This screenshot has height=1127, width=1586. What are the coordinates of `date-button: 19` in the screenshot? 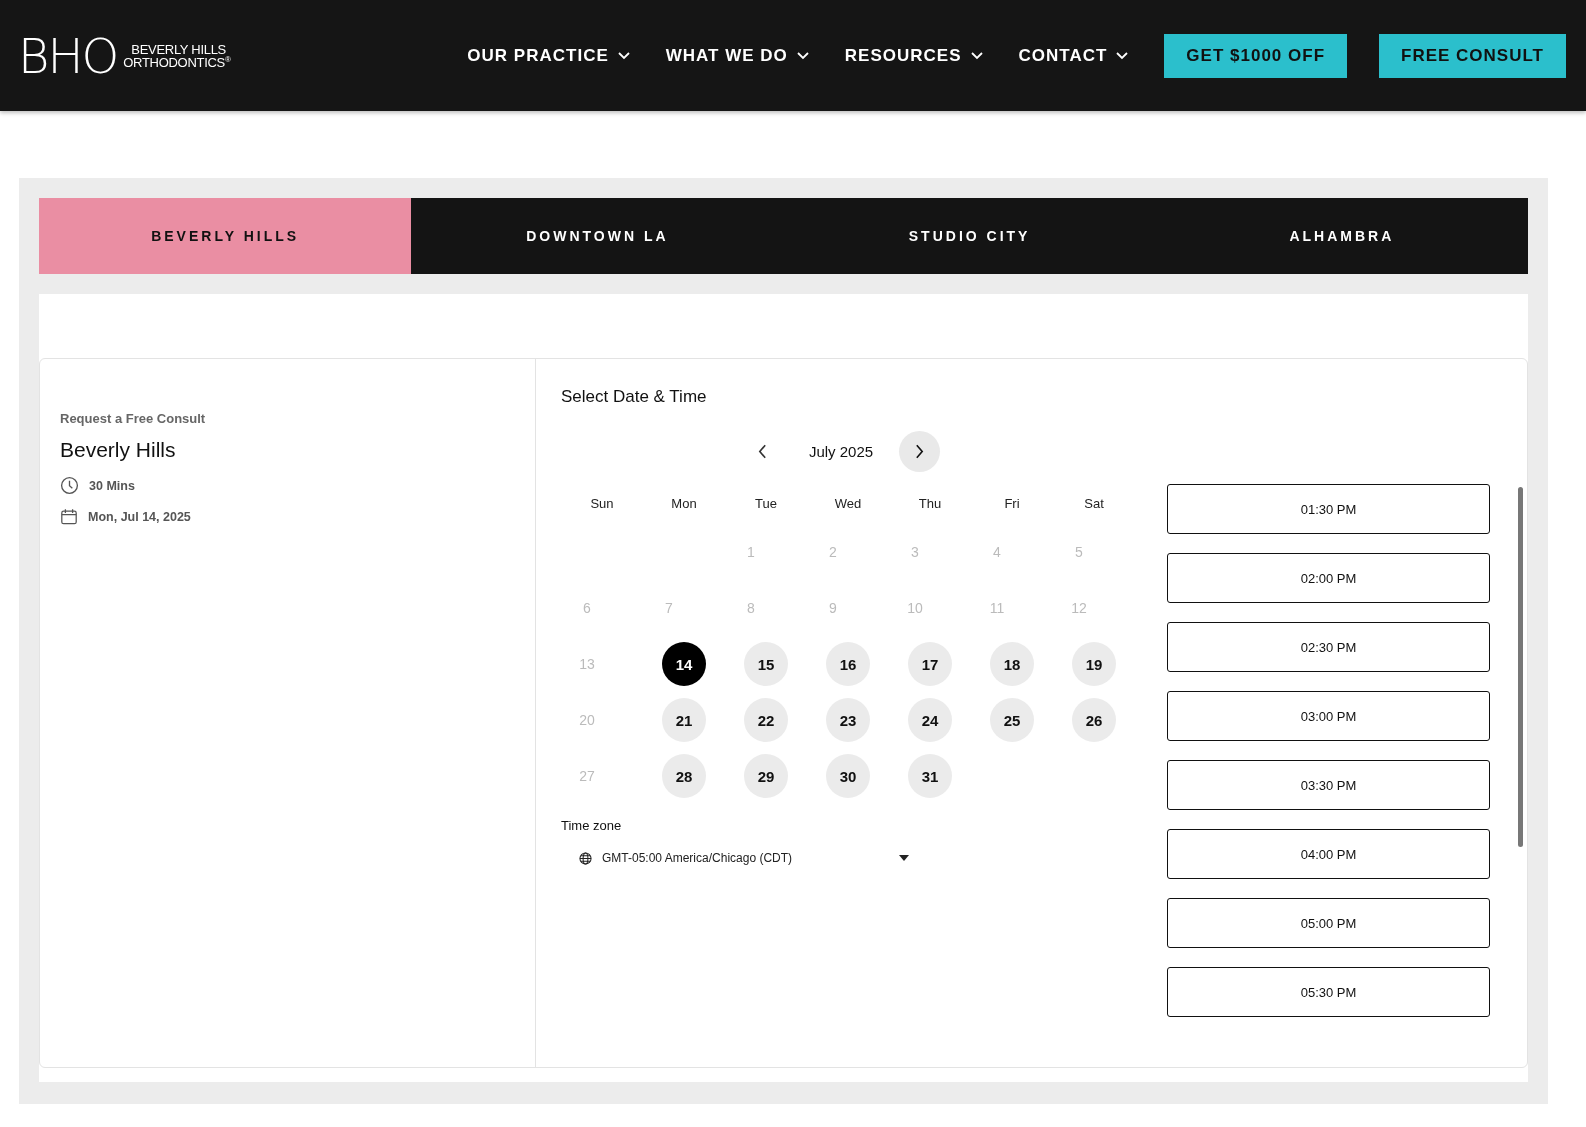 It's located at (1094, 664).